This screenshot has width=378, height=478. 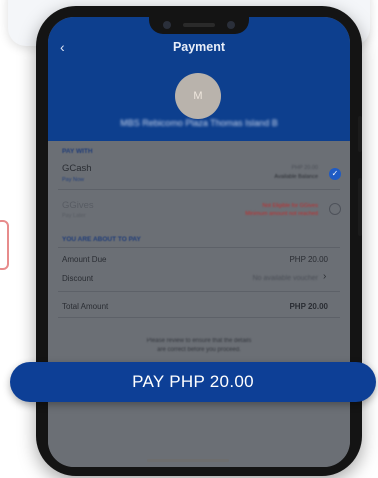 What do you see at coordinates (193, 382) in the screenshot?
I see `pay-button: PAY PHP 20.00` at bounding box center [193, 382].